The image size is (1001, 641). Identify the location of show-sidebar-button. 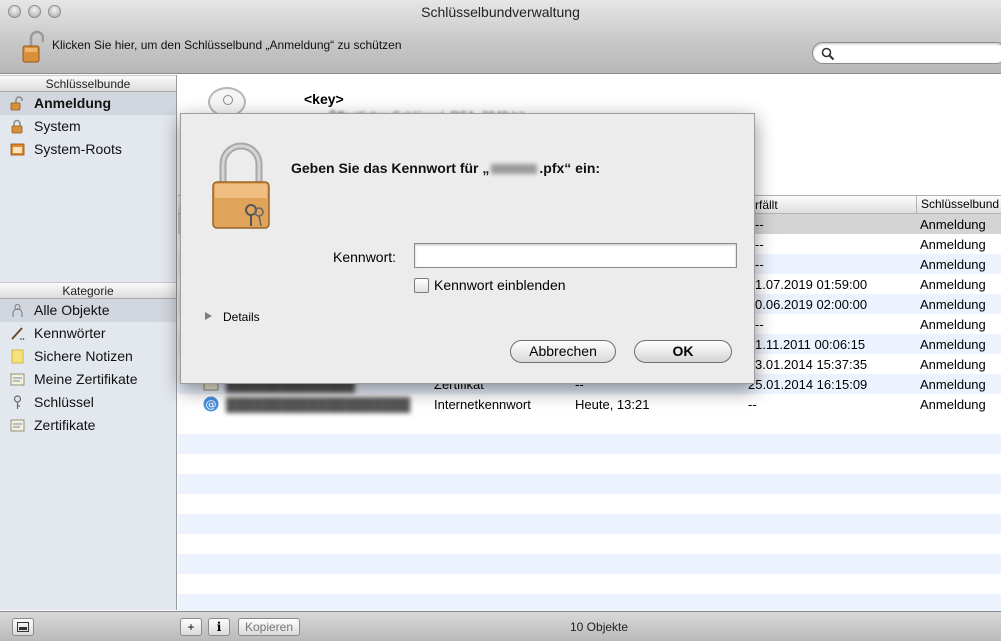
(23, 627).